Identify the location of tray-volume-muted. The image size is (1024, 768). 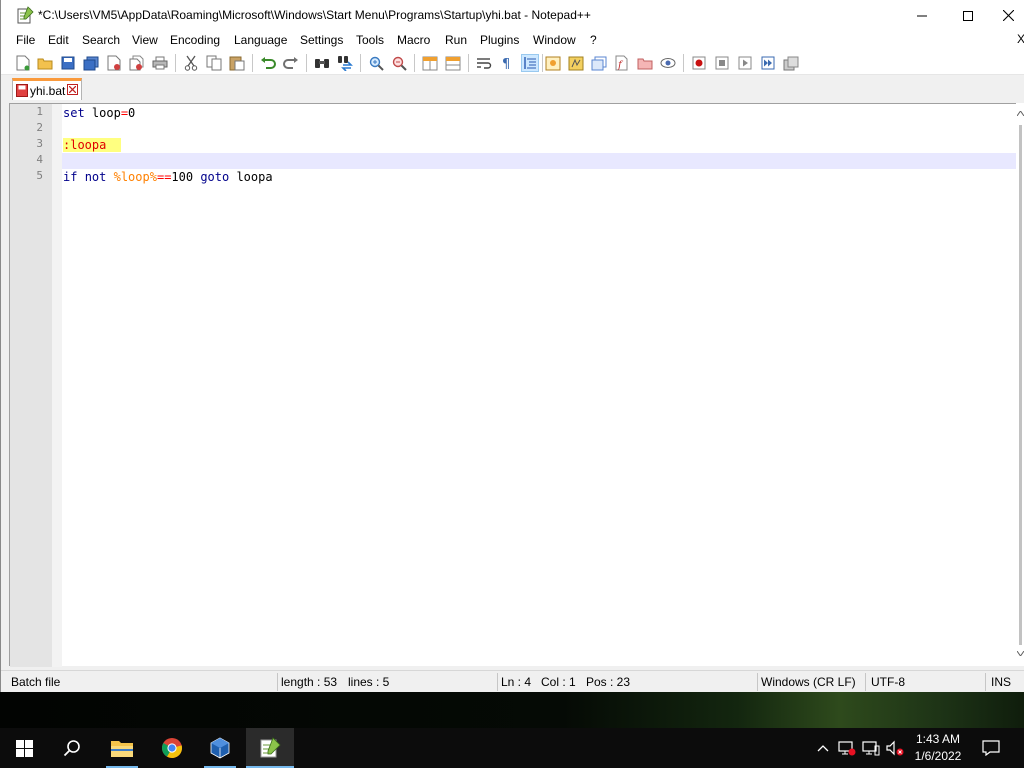
(895, 748).